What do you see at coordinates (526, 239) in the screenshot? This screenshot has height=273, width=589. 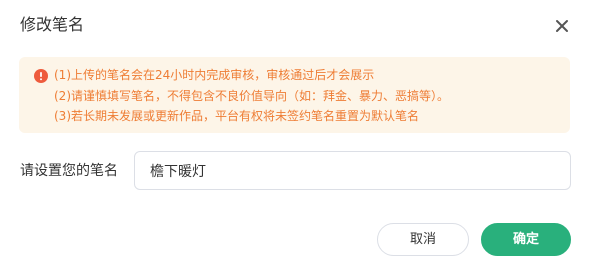 I see `confirm-button: 确定` at bounding box center [526, 239].